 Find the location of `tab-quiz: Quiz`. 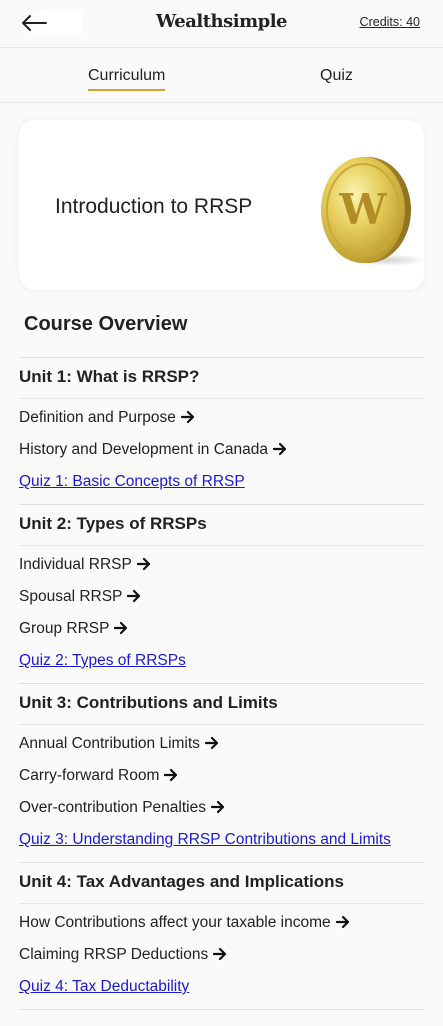

tab-quiz: Quiz is located at coordinates (336, 76).